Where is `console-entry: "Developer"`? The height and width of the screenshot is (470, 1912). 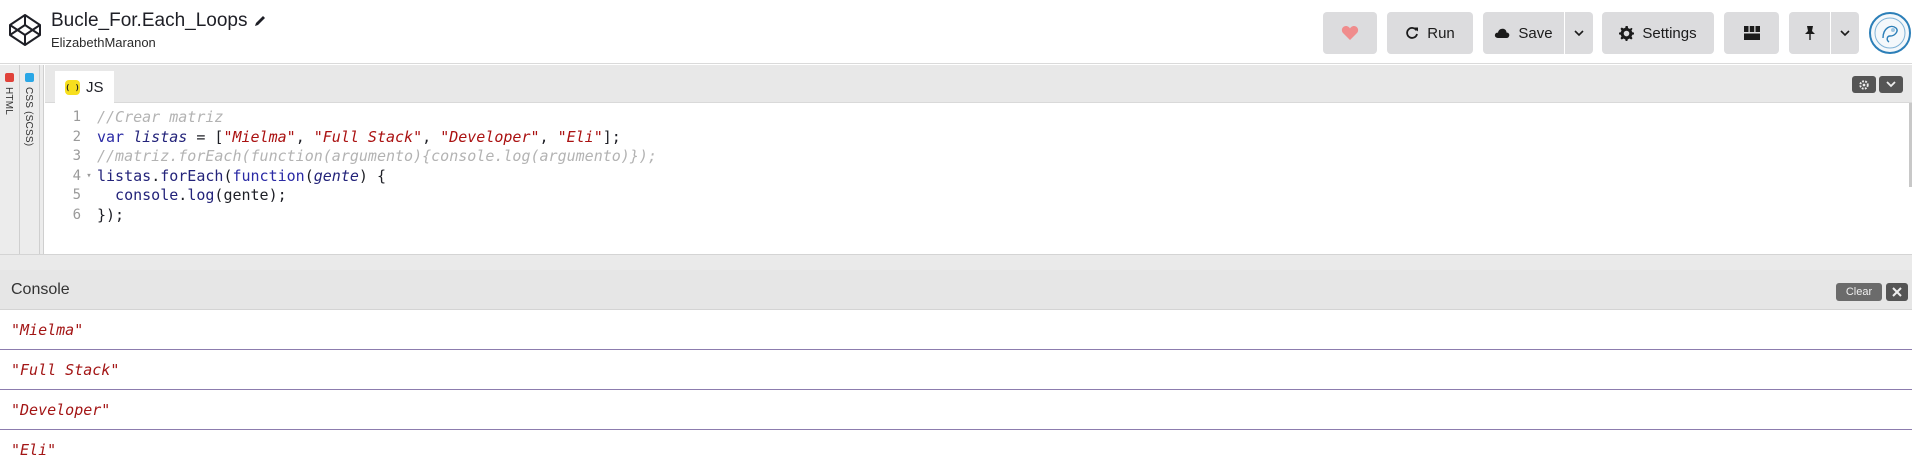 console-entry: "Developer" is located at coordinates (956, 410).